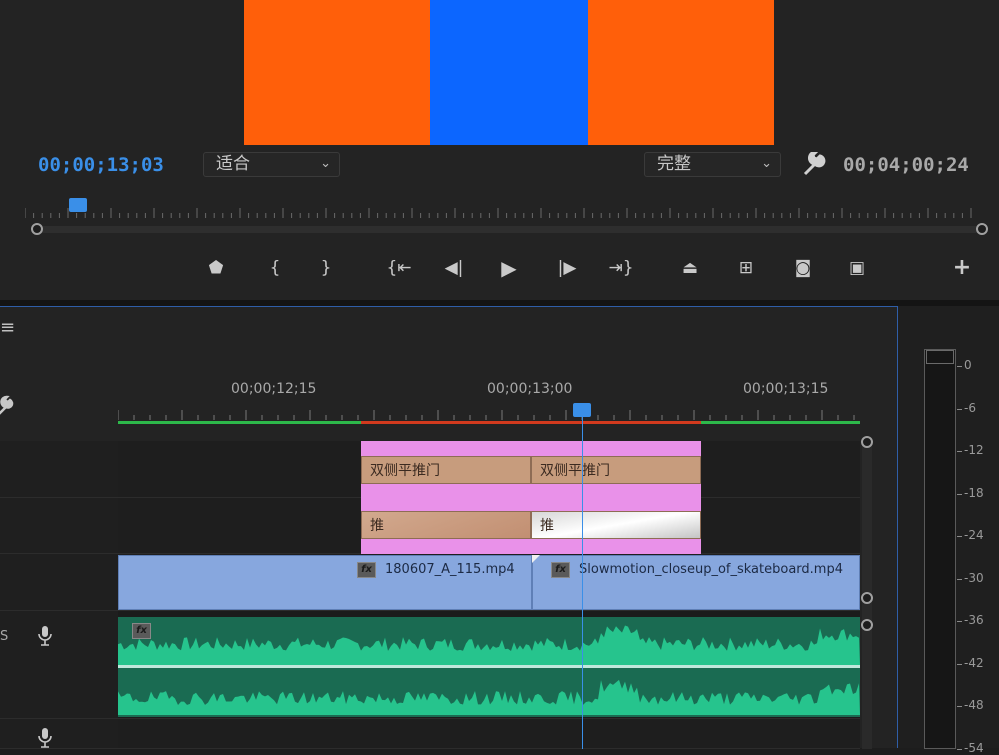  Describe the element at coordinates (59, 469) in the screenshot. I see `track-header-v3` at that location.